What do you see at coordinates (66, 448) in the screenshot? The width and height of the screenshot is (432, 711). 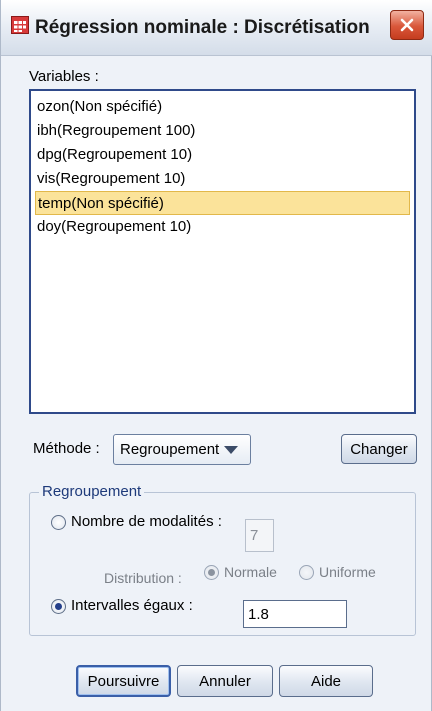 I see `method-label: Méthode :` at bounding box center [66, 448].